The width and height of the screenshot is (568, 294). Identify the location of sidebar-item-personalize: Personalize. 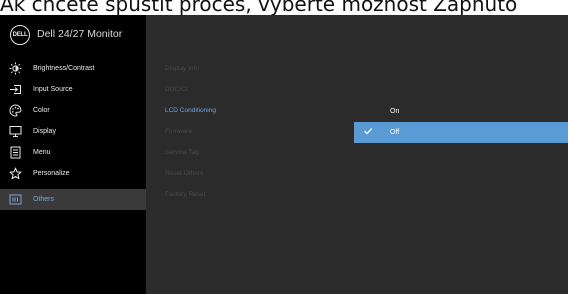
(73, 173).